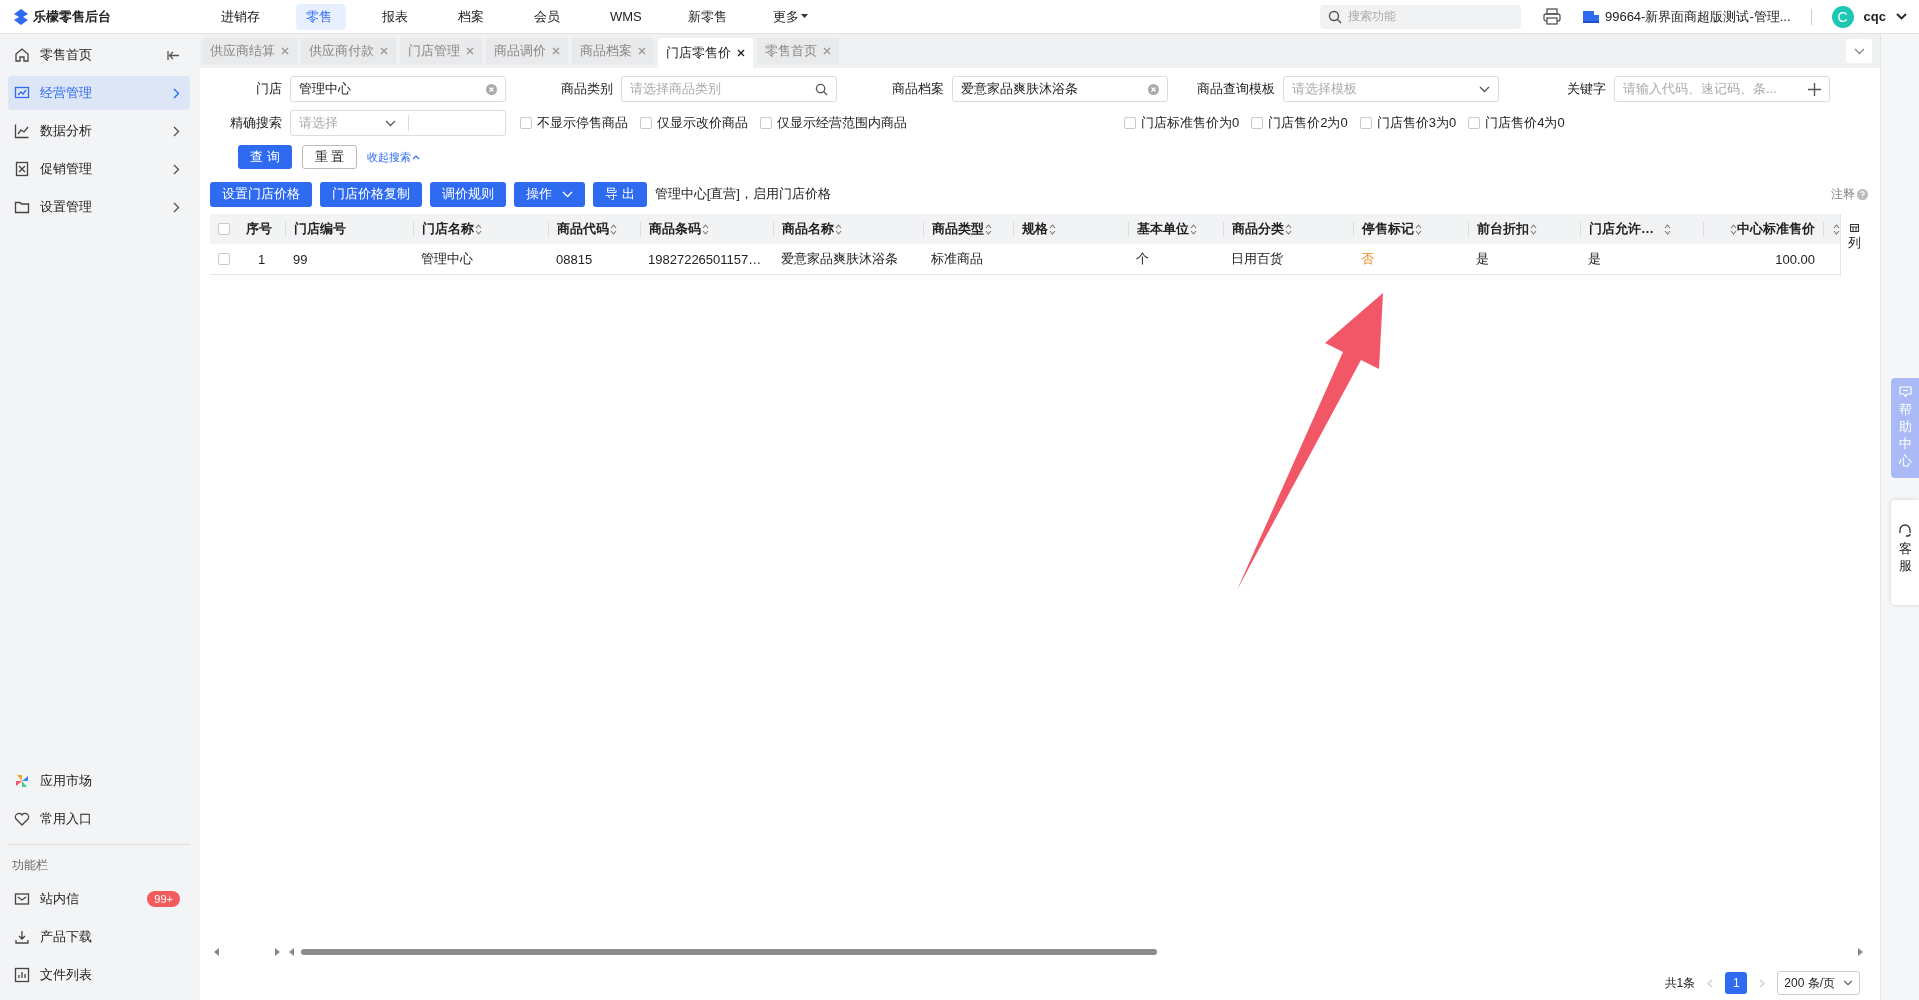 This screenshot has height=1000, width=1919. What do you see at coordinates (99, 93) in the screenshot?
I see `sidebar-item: 经营管理` at bounding box center [99, 93].